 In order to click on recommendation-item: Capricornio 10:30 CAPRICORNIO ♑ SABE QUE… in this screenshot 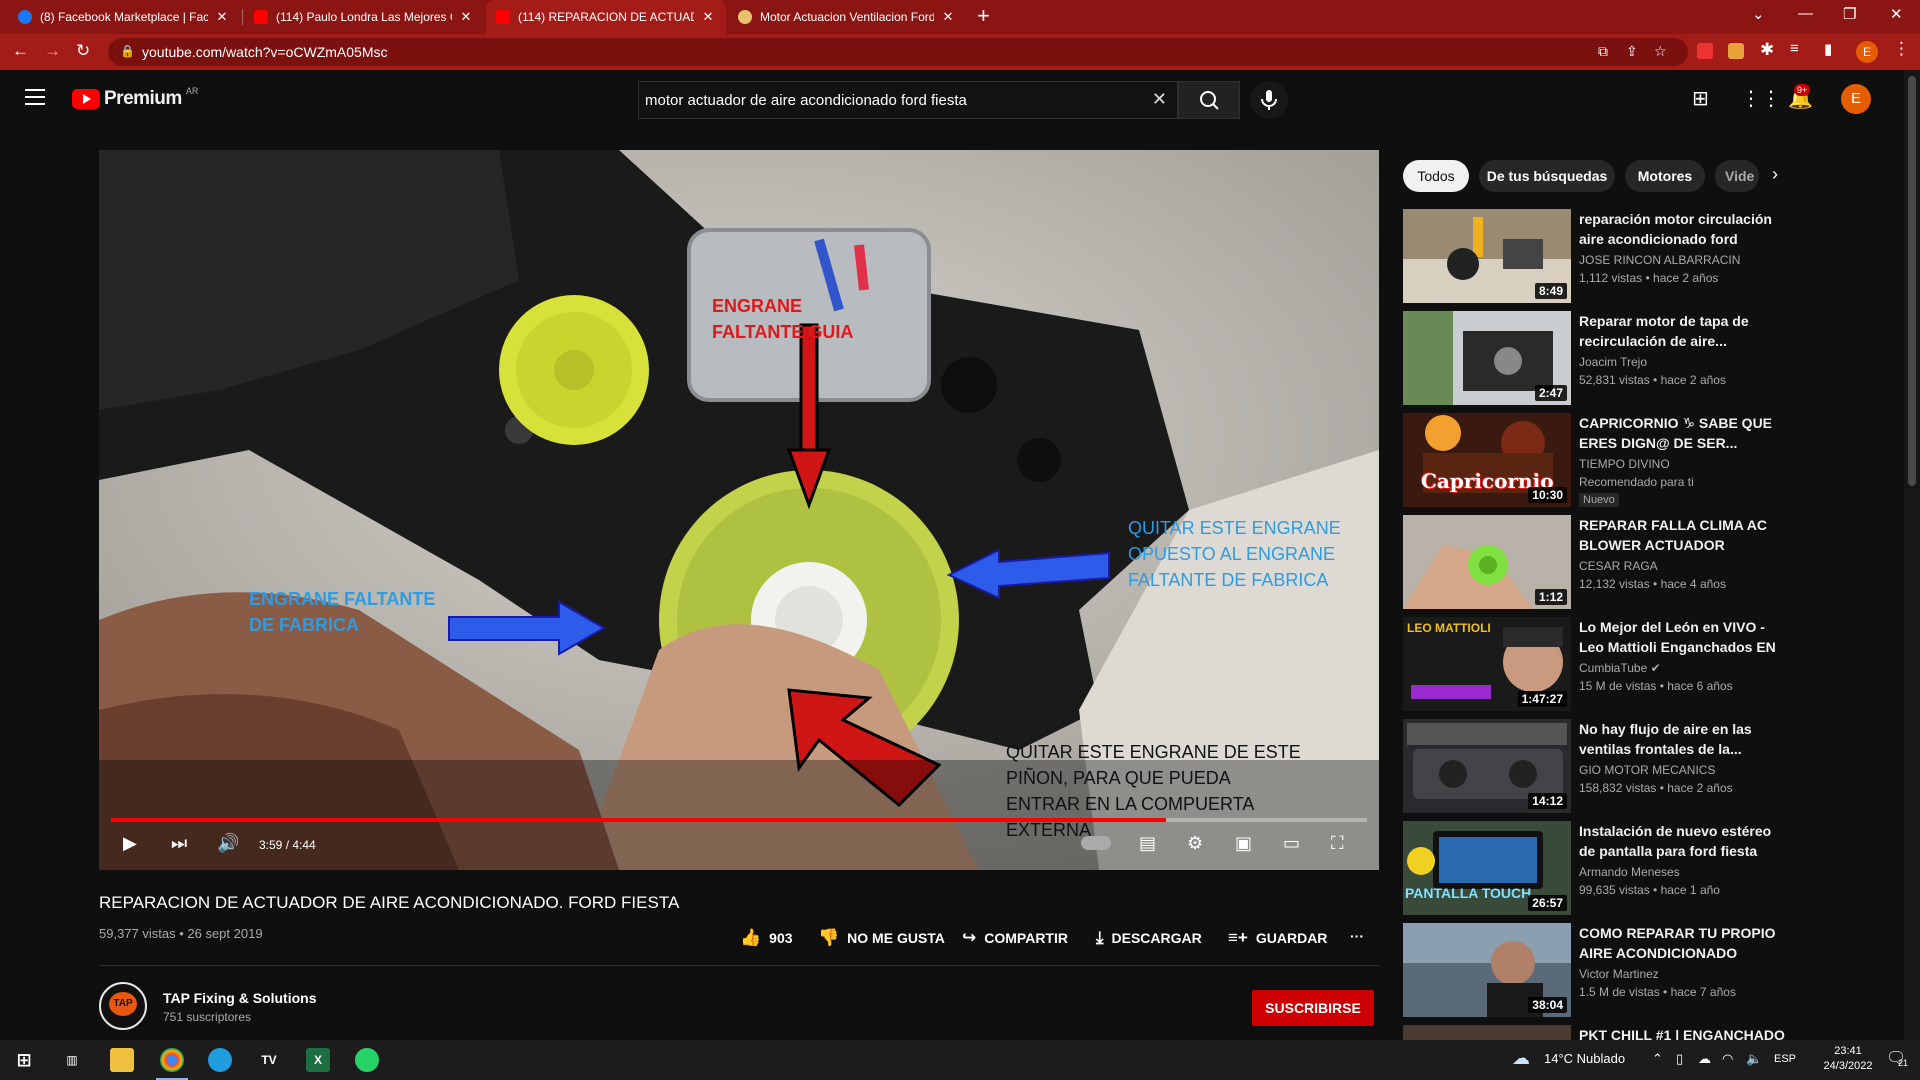, I will do `click(1653, 461)`.